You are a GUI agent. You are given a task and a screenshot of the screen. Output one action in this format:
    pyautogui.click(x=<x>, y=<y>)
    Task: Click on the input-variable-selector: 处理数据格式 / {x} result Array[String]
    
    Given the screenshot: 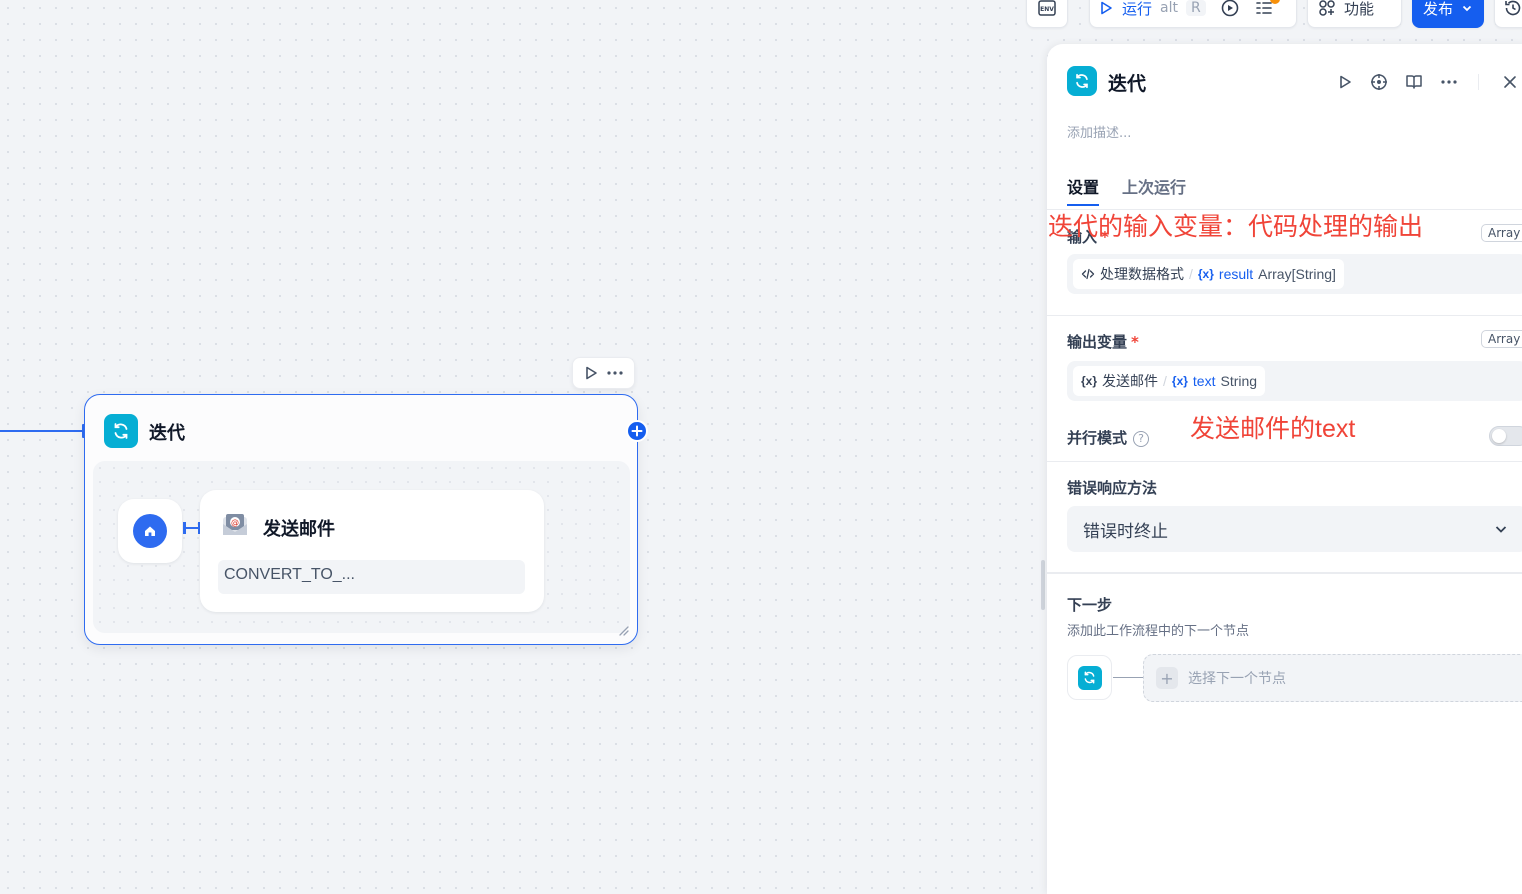 What is the action you would take?
    pyautogui.click(x=1294, y=274)
    